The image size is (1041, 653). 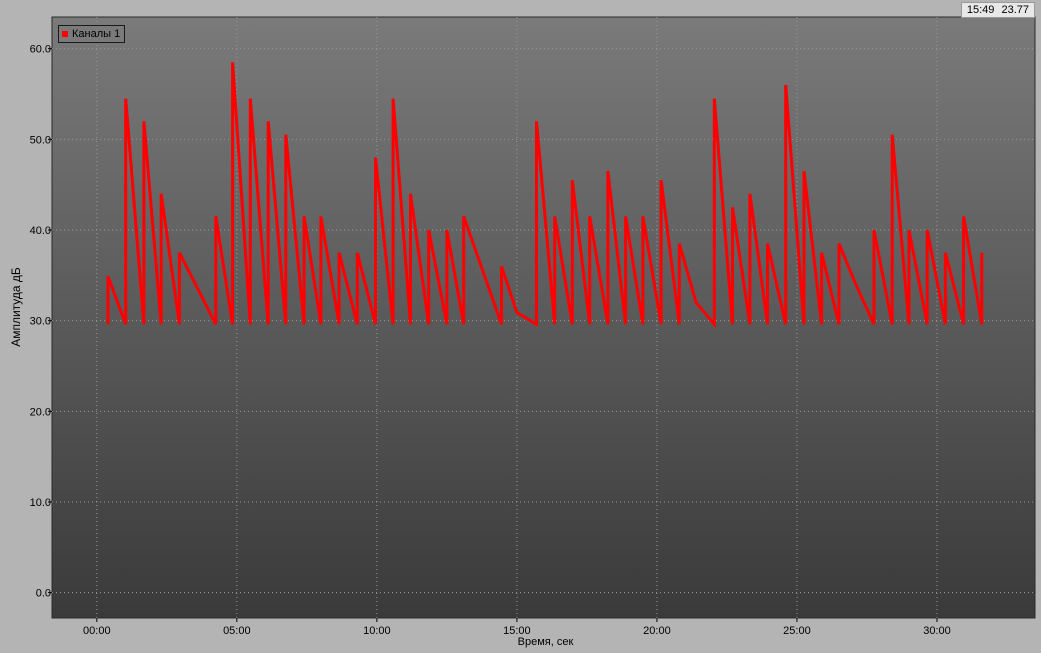 I want to click on cursor-readout: 15:49 23.77, so click(x=997, y=10).